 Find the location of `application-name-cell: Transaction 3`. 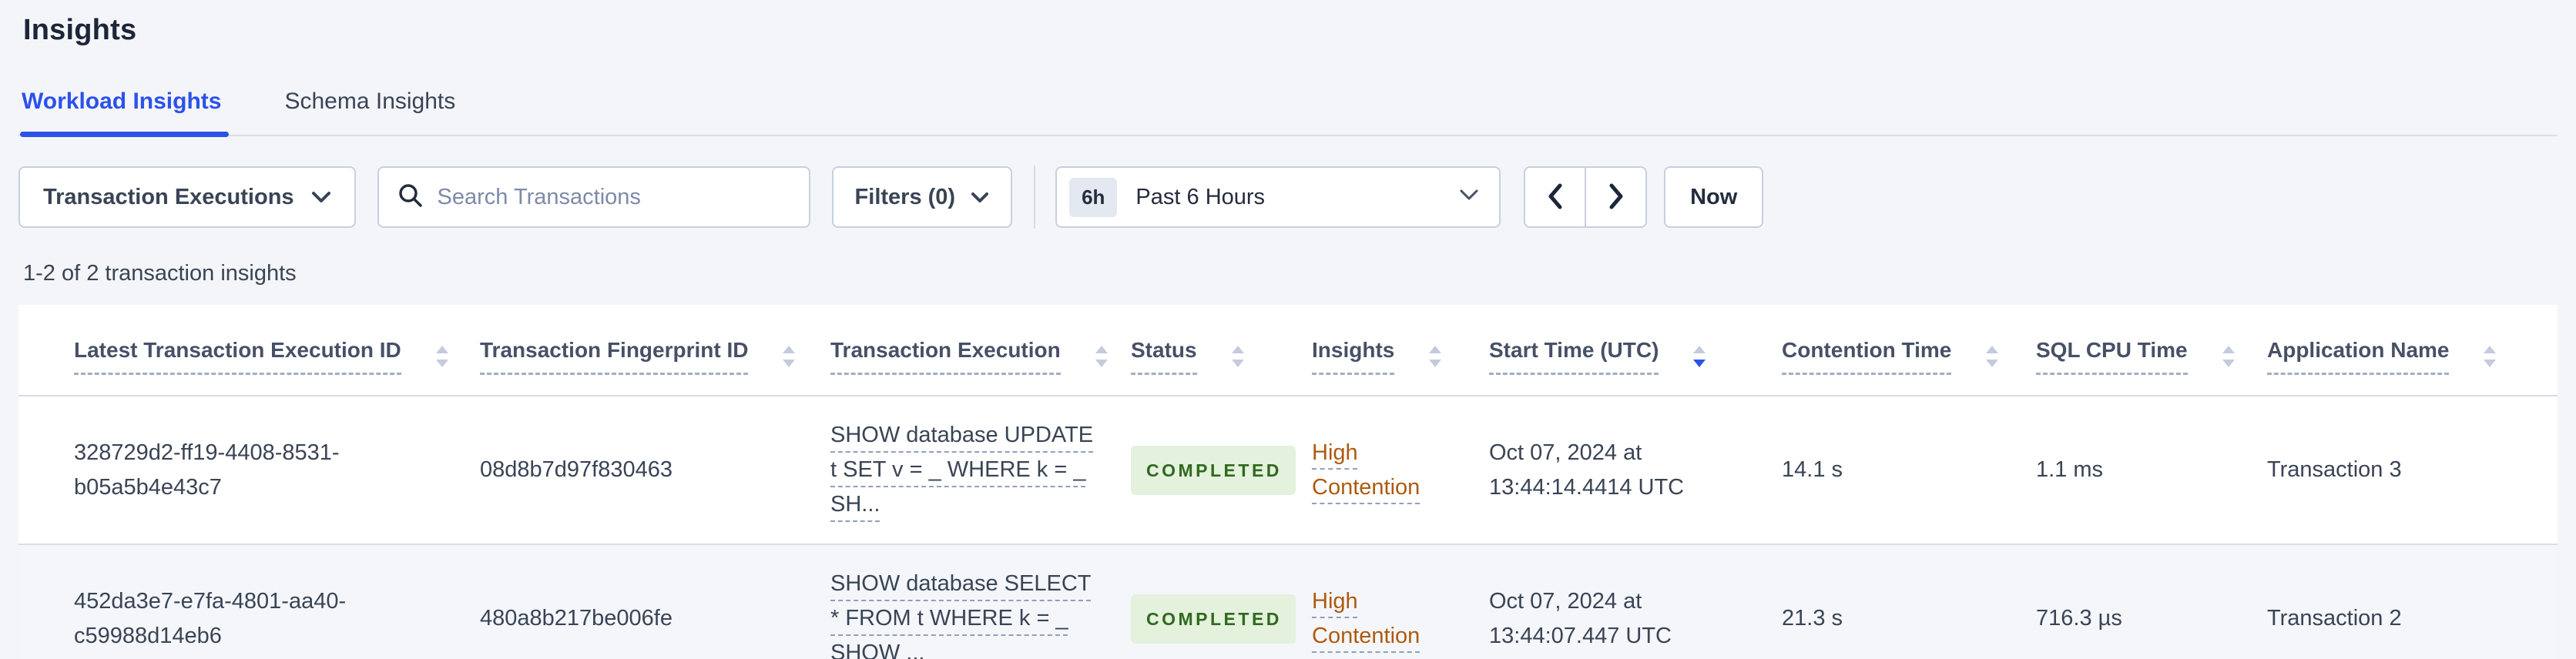

application-name-cell: Transaction 3 is located at coordinates (2334, 469).